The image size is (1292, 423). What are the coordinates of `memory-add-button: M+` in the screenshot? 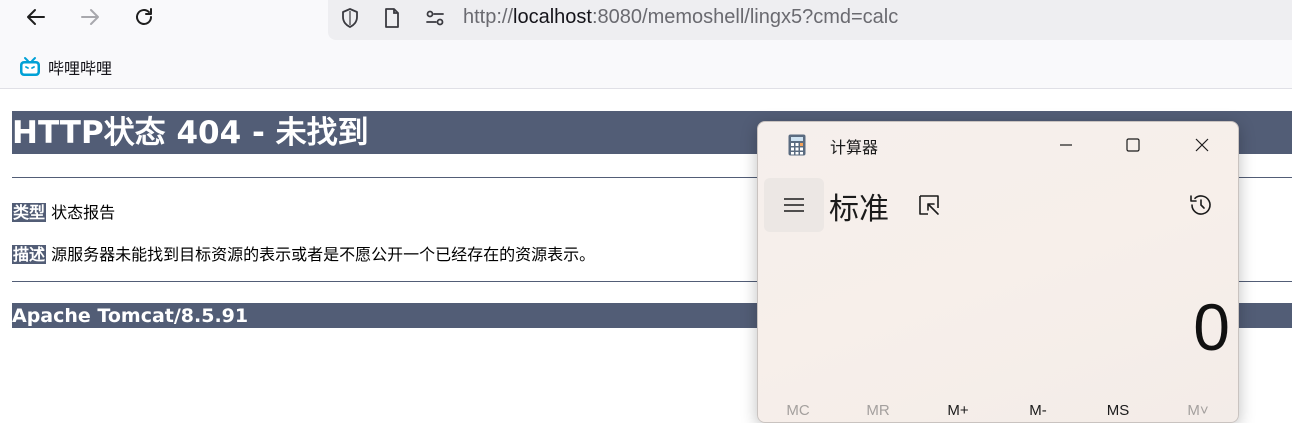 It's located at (958, 412).